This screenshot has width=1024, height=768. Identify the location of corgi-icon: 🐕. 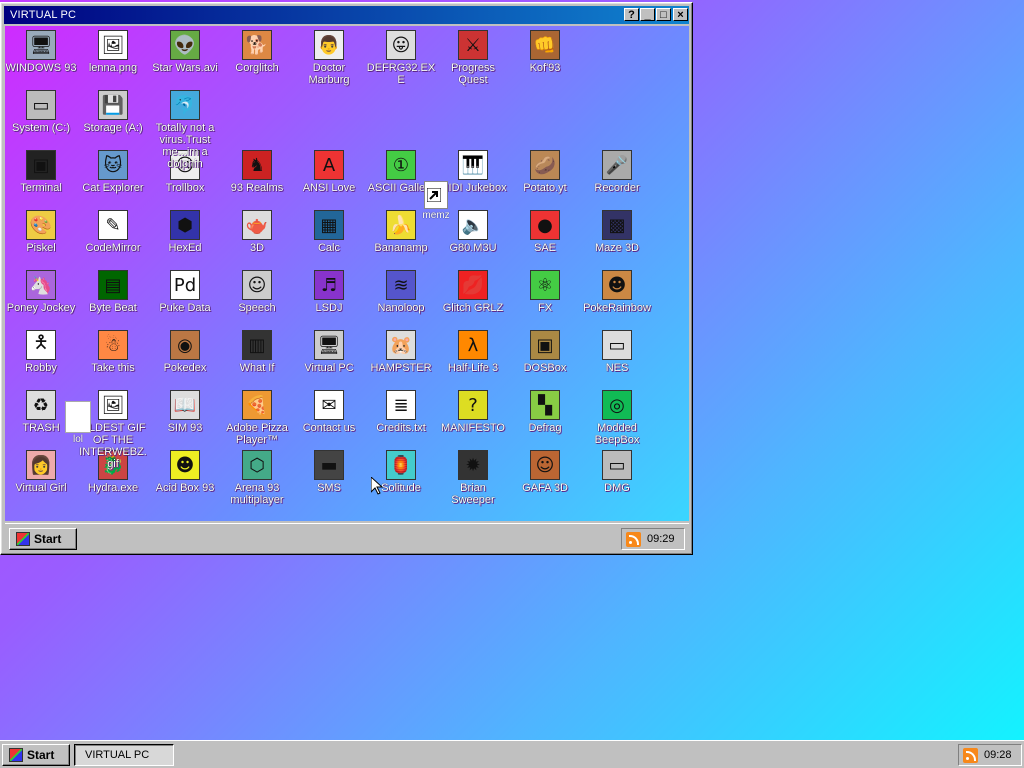
(257, 45).